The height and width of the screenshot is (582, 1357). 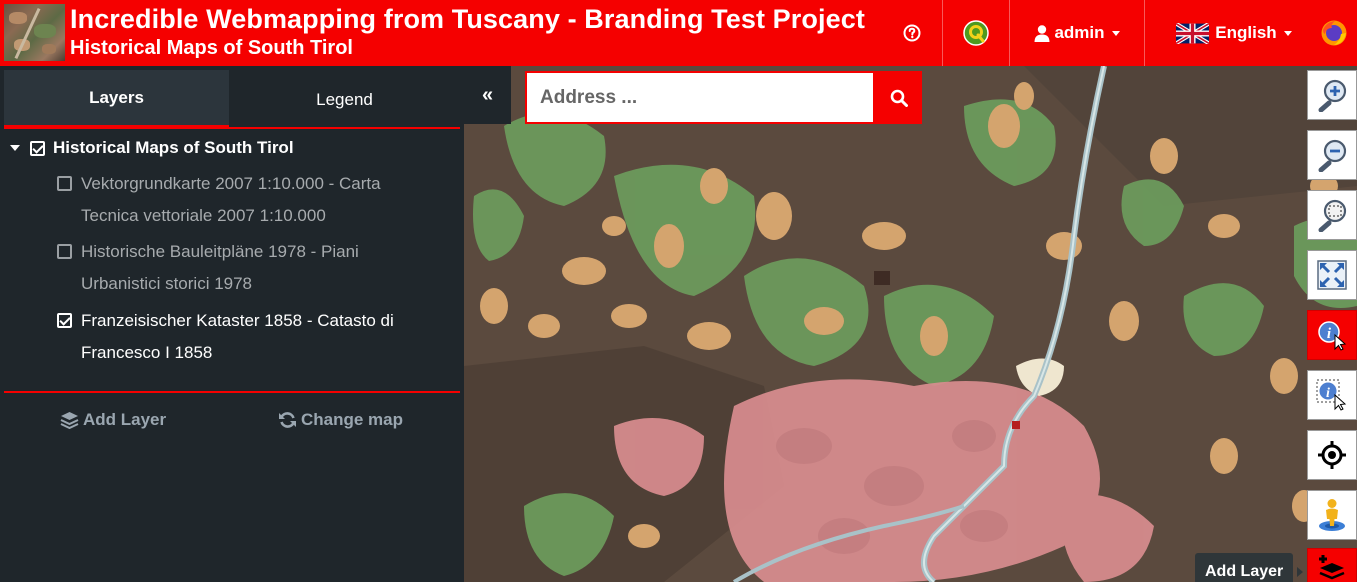 I want to click on address-search, so click(x=700, y=97).